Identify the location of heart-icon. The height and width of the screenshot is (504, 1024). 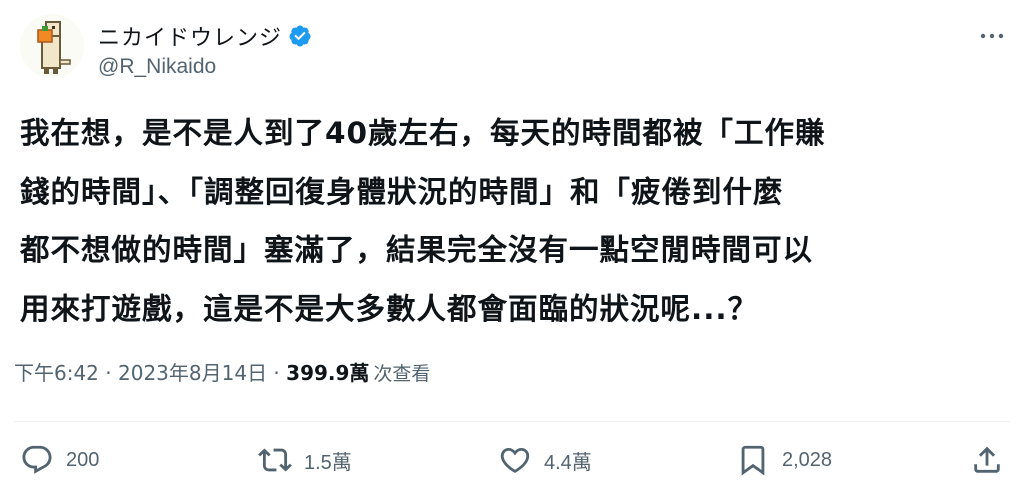
(515, 460).